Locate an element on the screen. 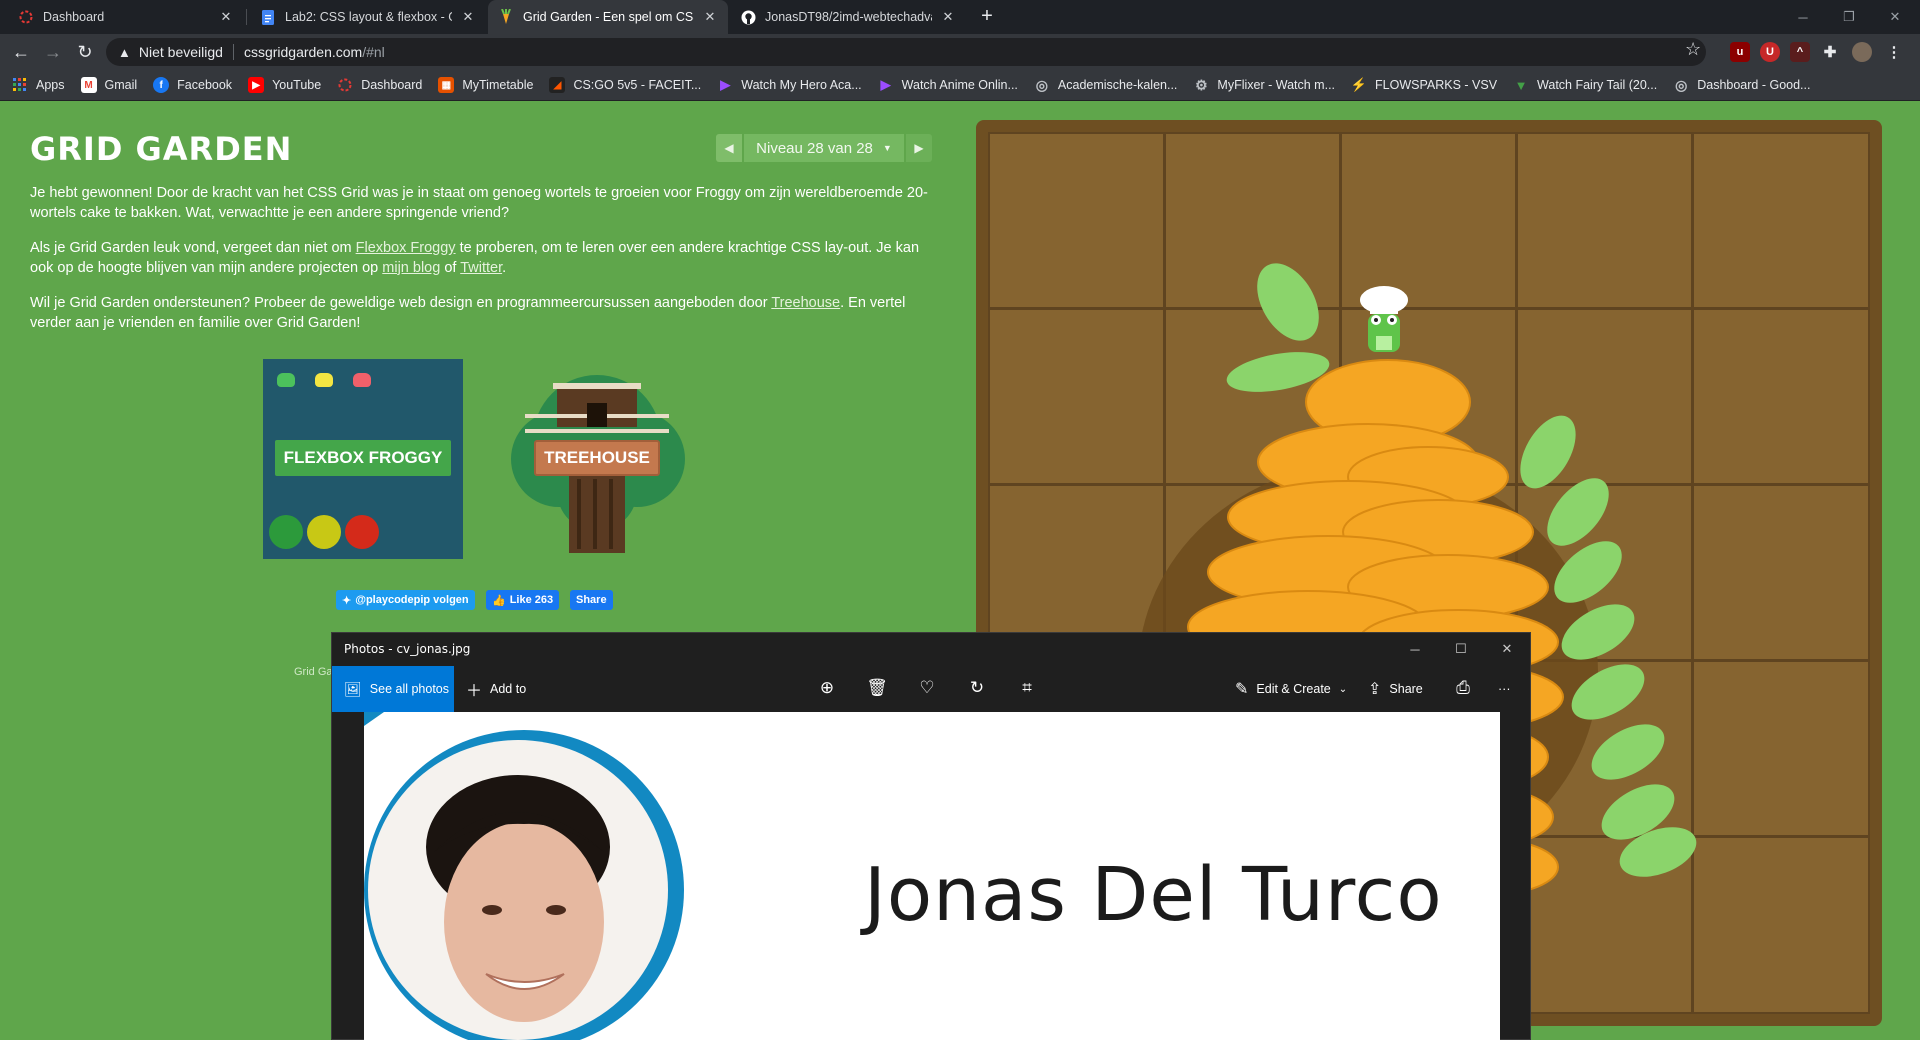  level-label: Niveau 28 van 28 is located at coordinates (814, 148).